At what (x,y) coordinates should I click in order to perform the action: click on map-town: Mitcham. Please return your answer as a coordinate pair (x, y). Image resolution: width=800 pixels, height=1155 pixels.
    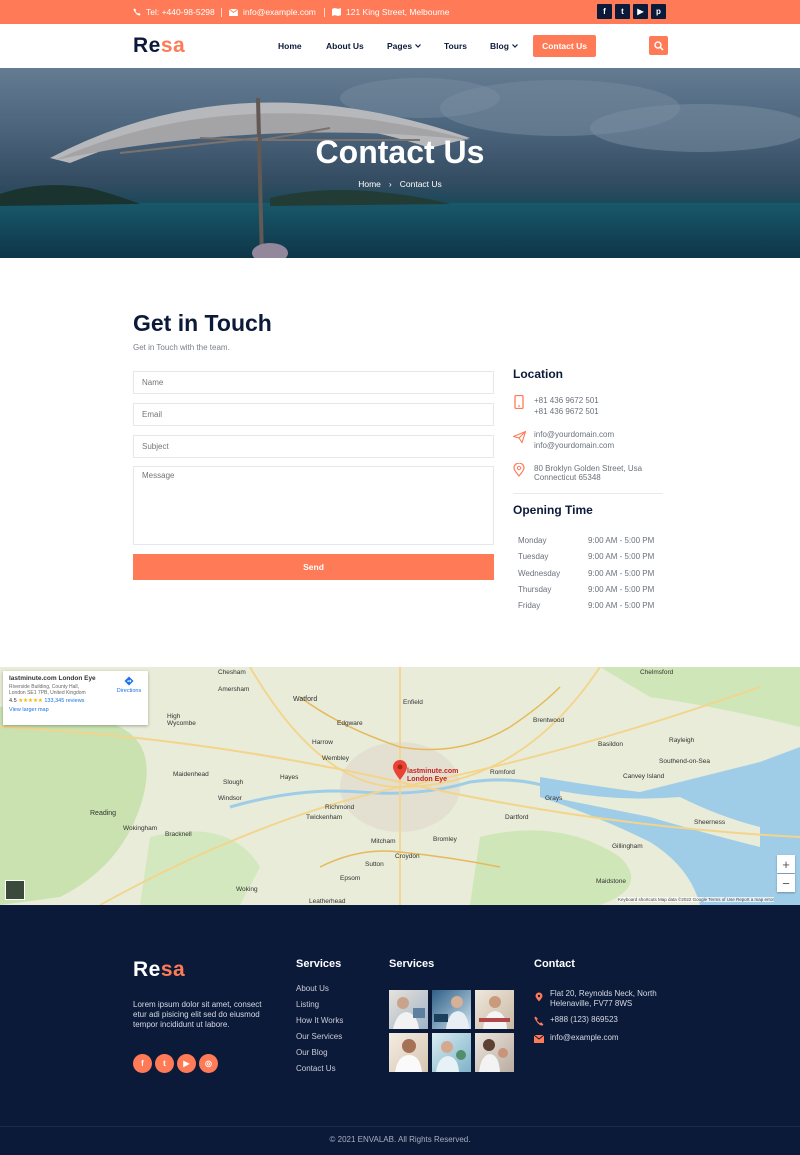
    Looking at the image, I should click on (383, 841).